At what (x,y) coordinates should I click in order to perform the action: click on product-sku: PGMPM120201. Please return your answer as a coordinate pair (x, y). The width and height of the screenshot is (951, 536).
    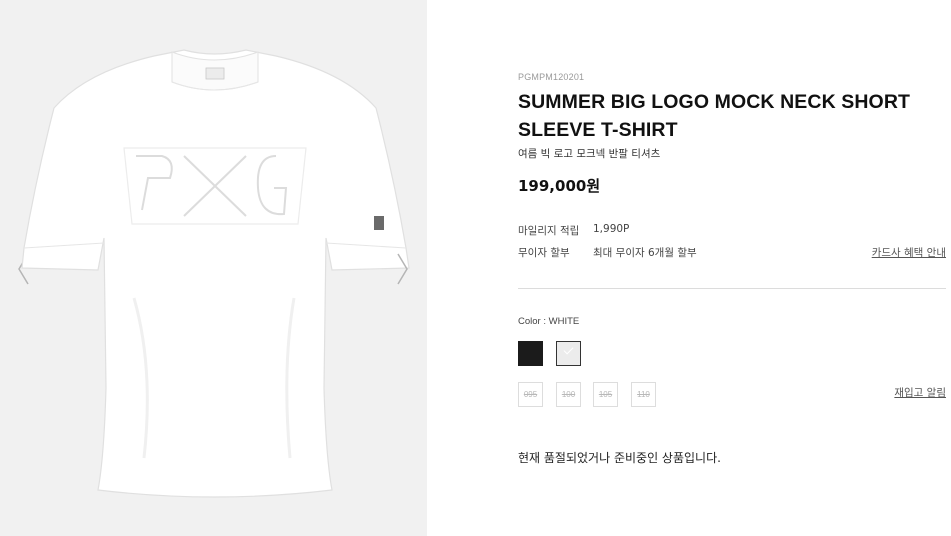
    Looking at the image, I should click on (551, 77).